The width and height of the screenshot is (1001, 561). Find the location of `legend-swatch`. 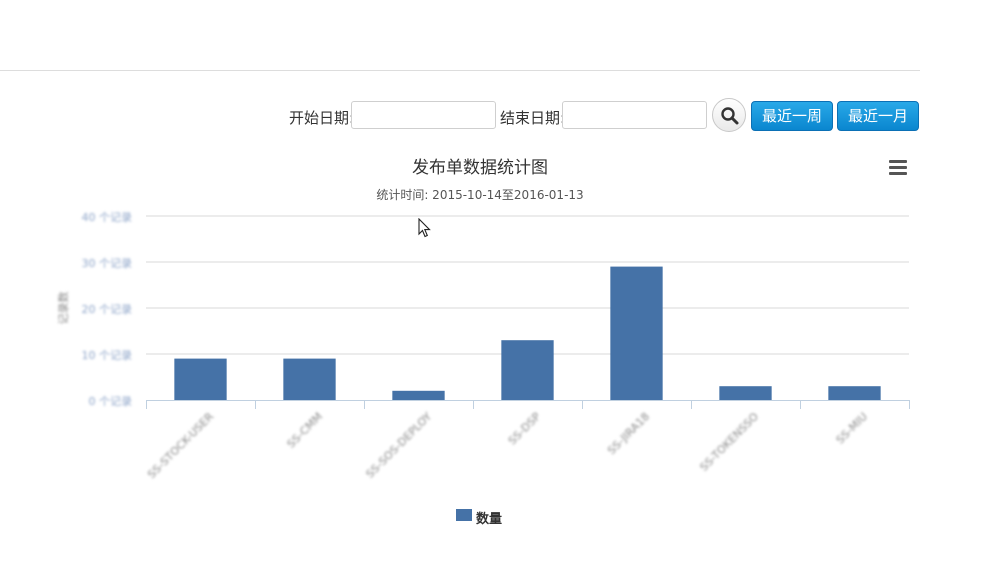

legend-swatch is located at coordinates (464, 515).